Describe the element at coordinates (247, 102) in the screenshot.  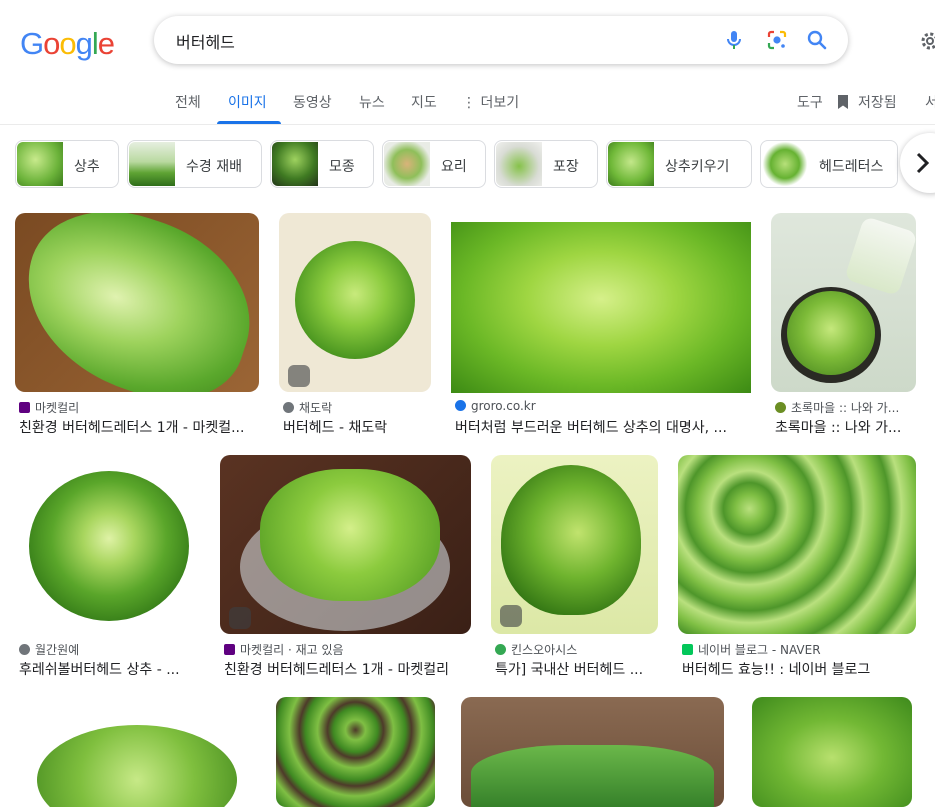
I see `tab-images: 이미지` at that location.